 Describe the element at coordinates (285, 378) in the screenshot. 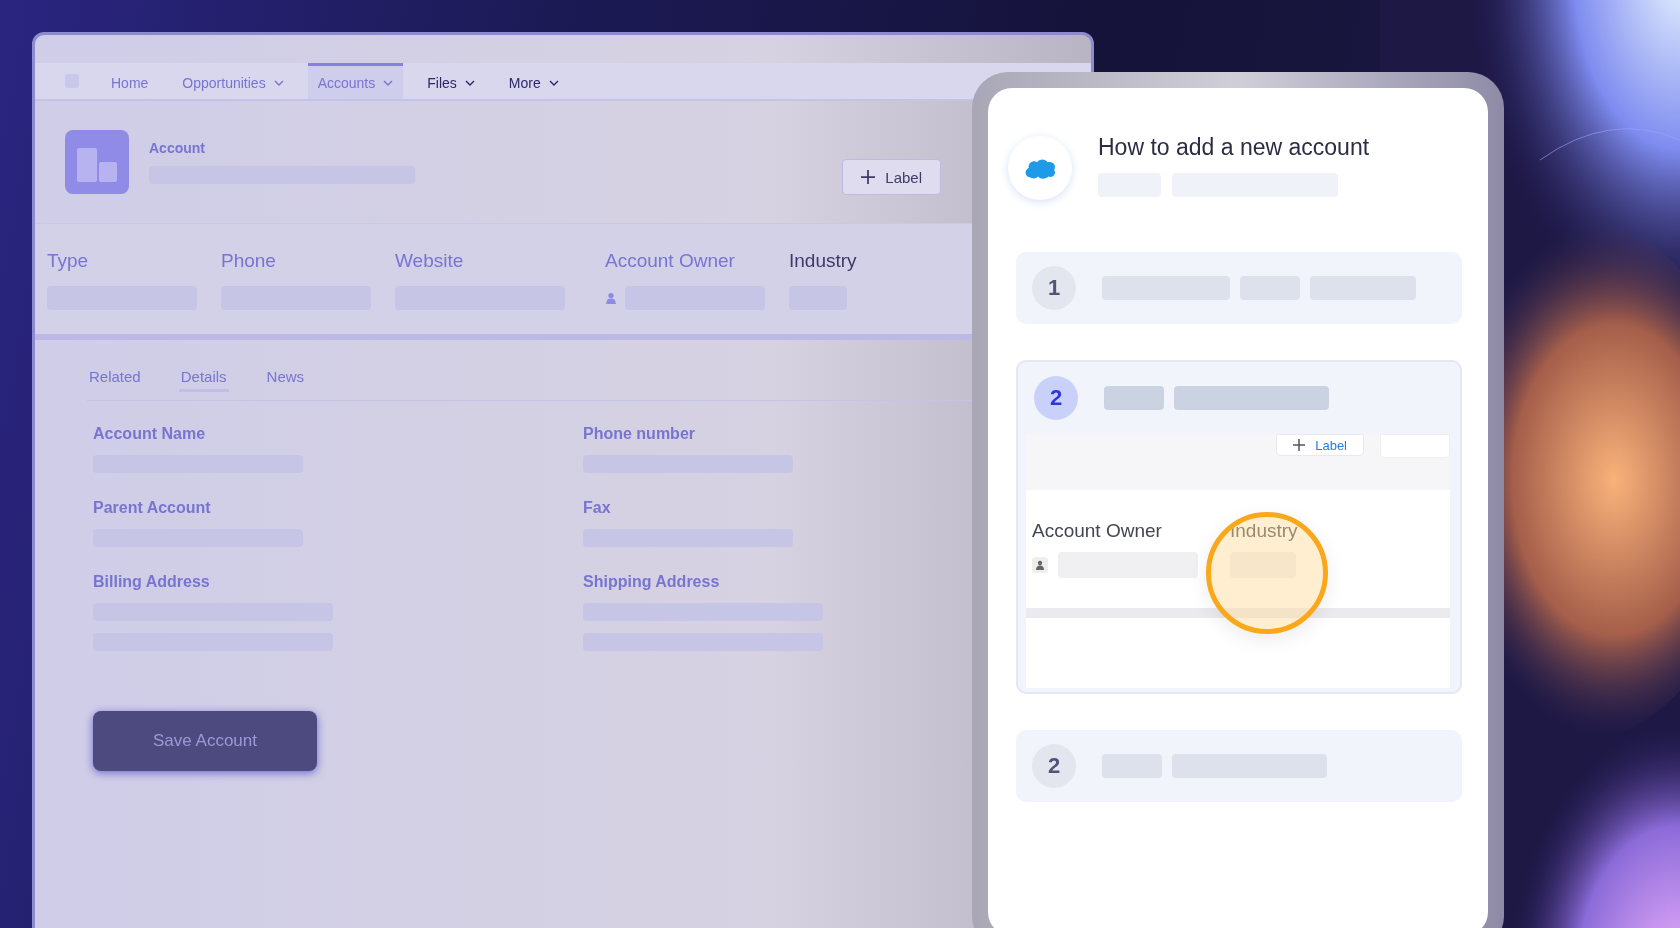

I see `tab: News` at that location.